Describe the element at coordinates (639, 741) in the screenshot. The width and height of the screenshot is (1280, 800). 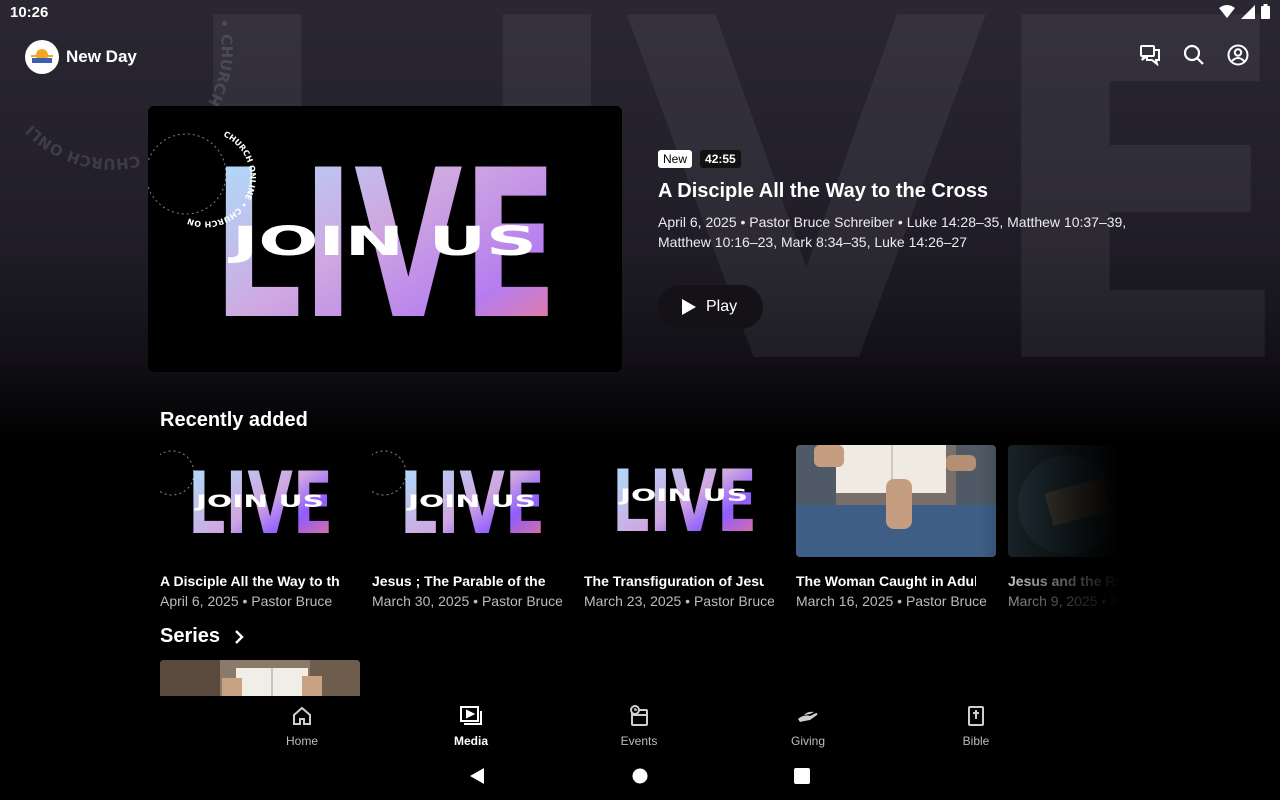
I see `nav-item-label: Events` at that location.